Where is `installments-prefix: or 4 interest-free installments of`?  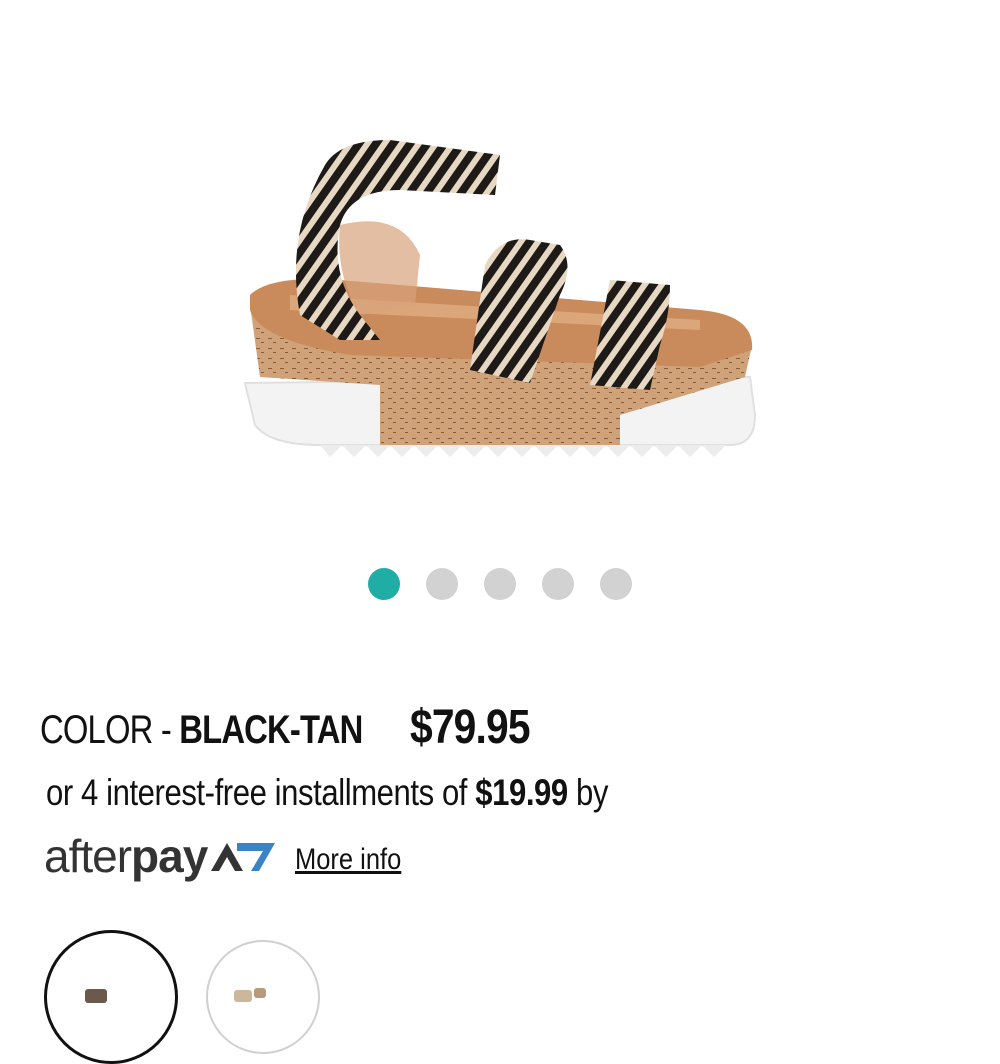 installments-prefix: or 4 interest-free installments of is located at coordinates (261, 792).